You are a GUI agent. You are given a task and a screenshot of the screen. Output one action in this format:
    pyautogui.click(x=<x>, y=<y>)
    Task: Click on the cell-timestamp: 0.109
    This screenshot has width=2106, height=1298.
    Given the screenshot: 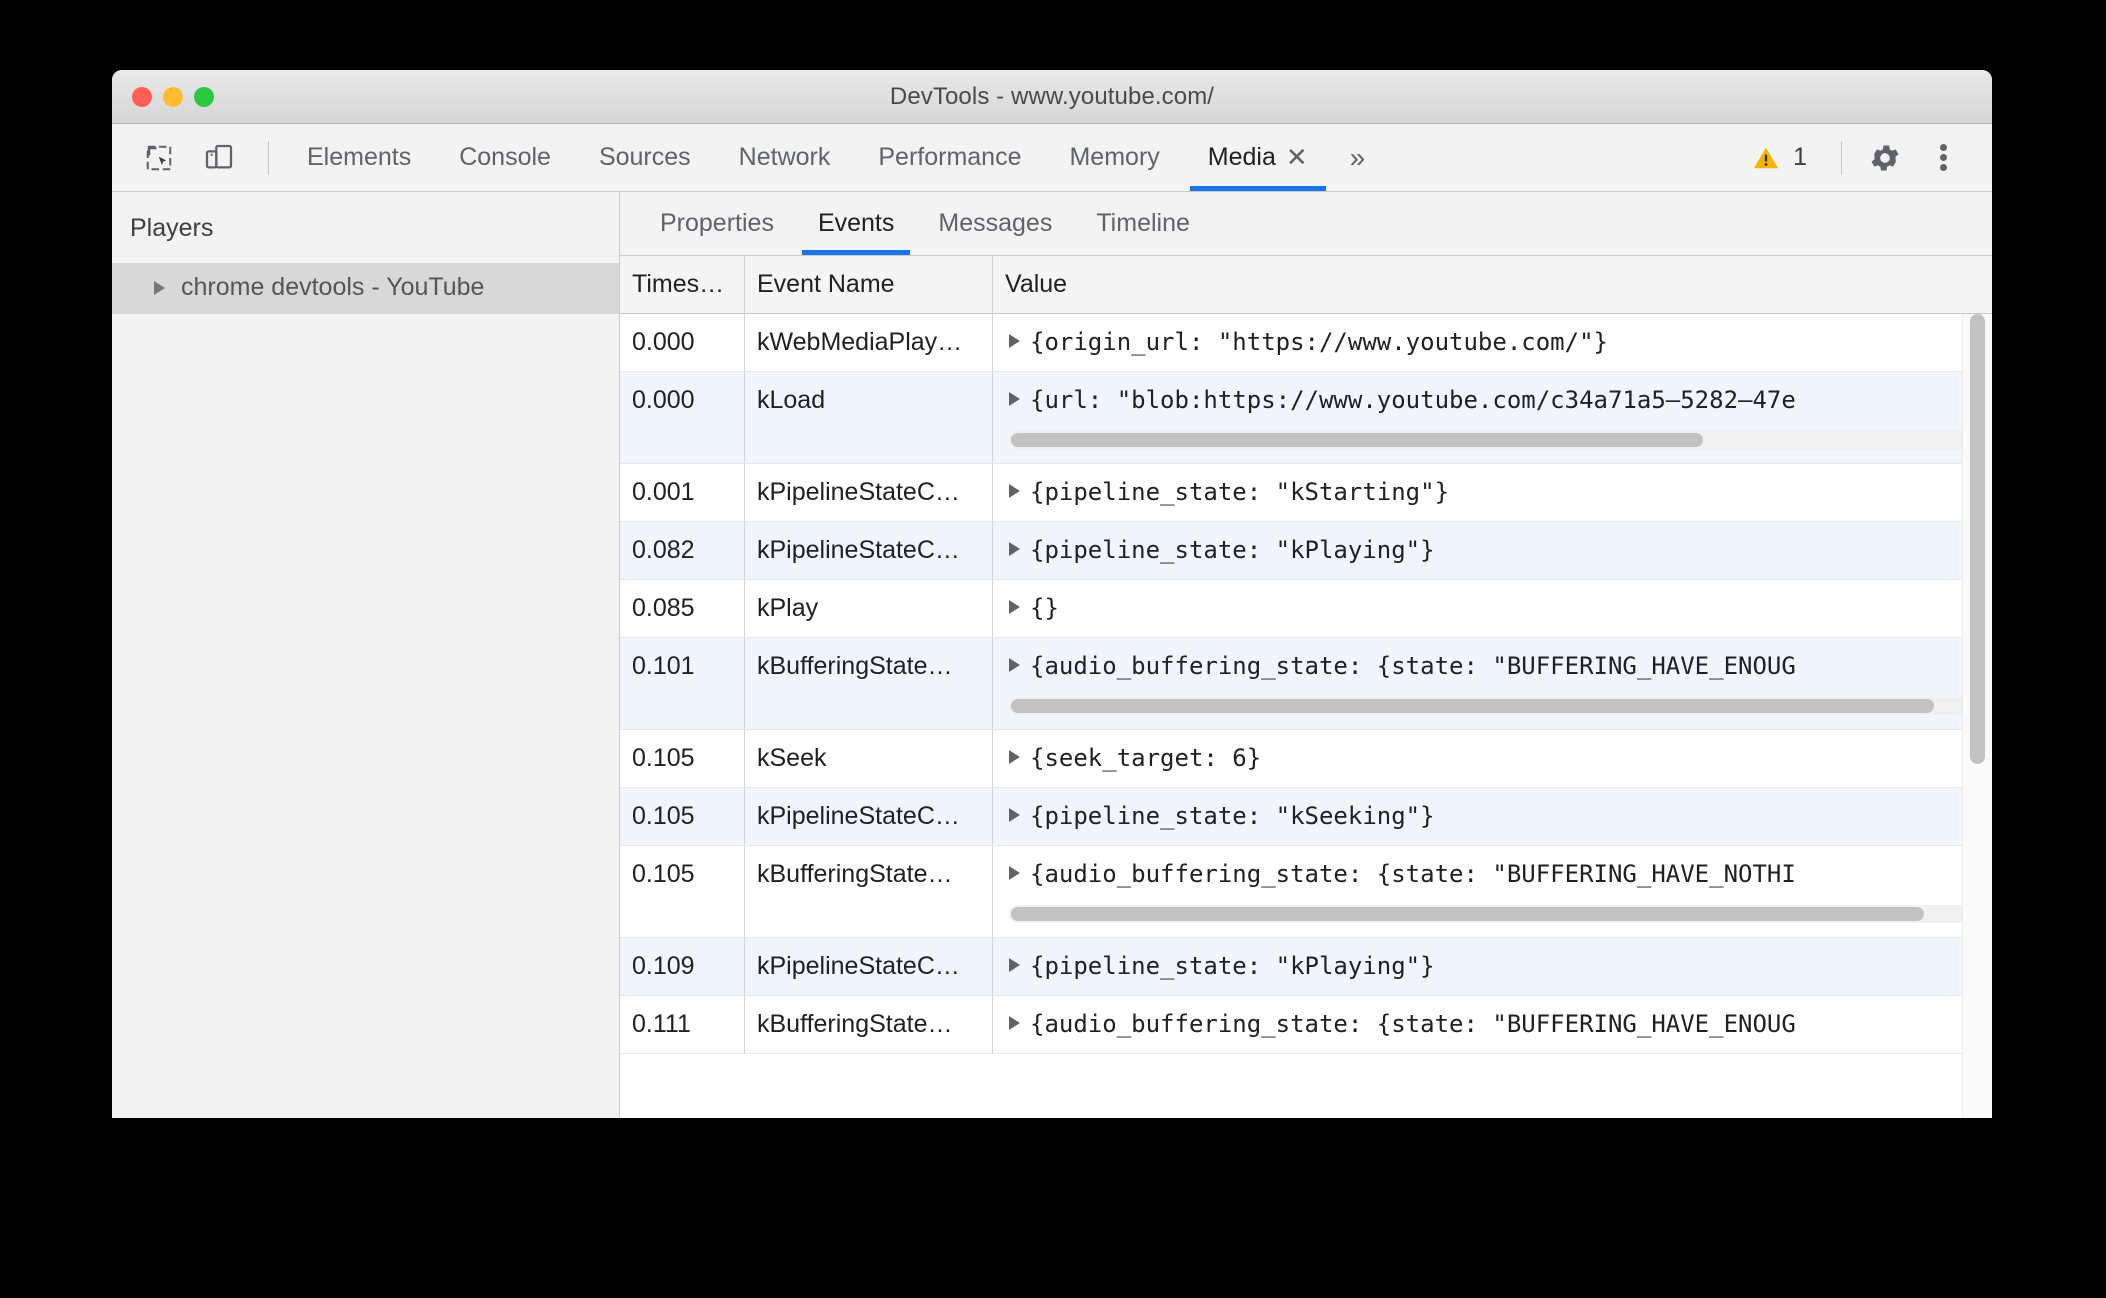 What is the action you would take?
    pyautogui.click(x=682, y=966)
    